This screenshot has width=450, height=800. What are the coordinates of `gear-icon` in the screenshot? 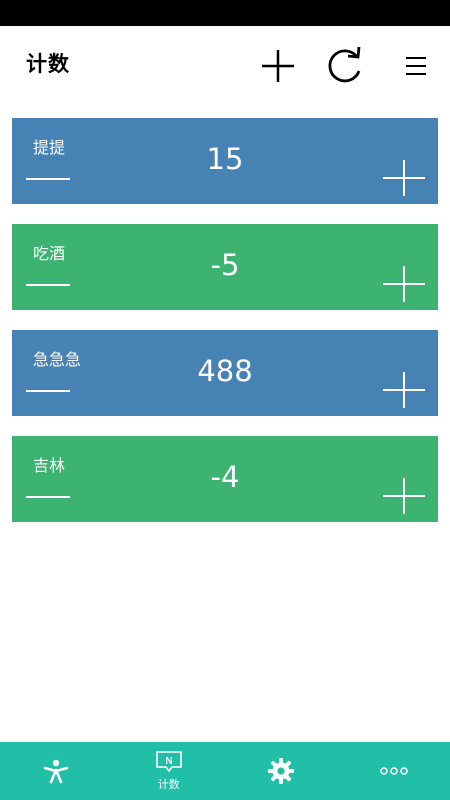 It's located at (281, 771).